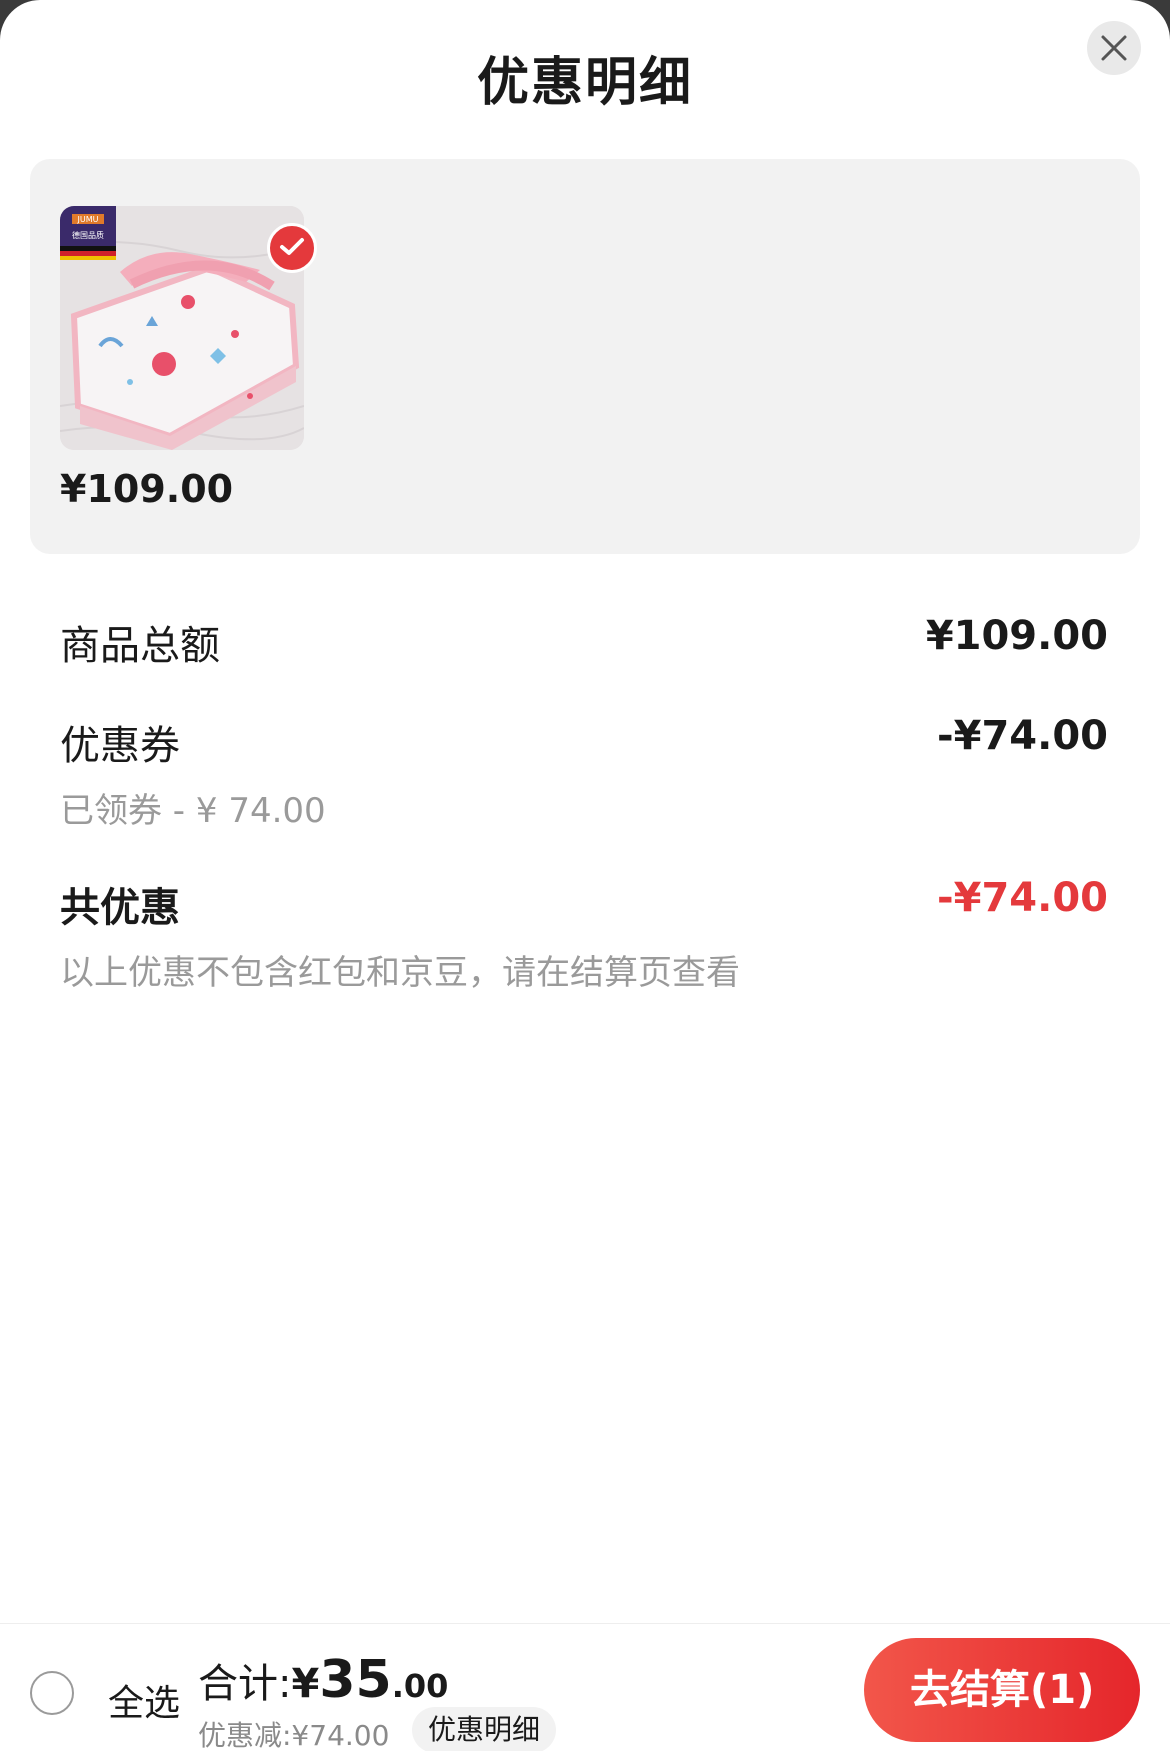 The height and width of the screenshot is (1751, 1170). I want to click on footer-discount-text: 优惠减:¥74.00, so click(294, 1735).